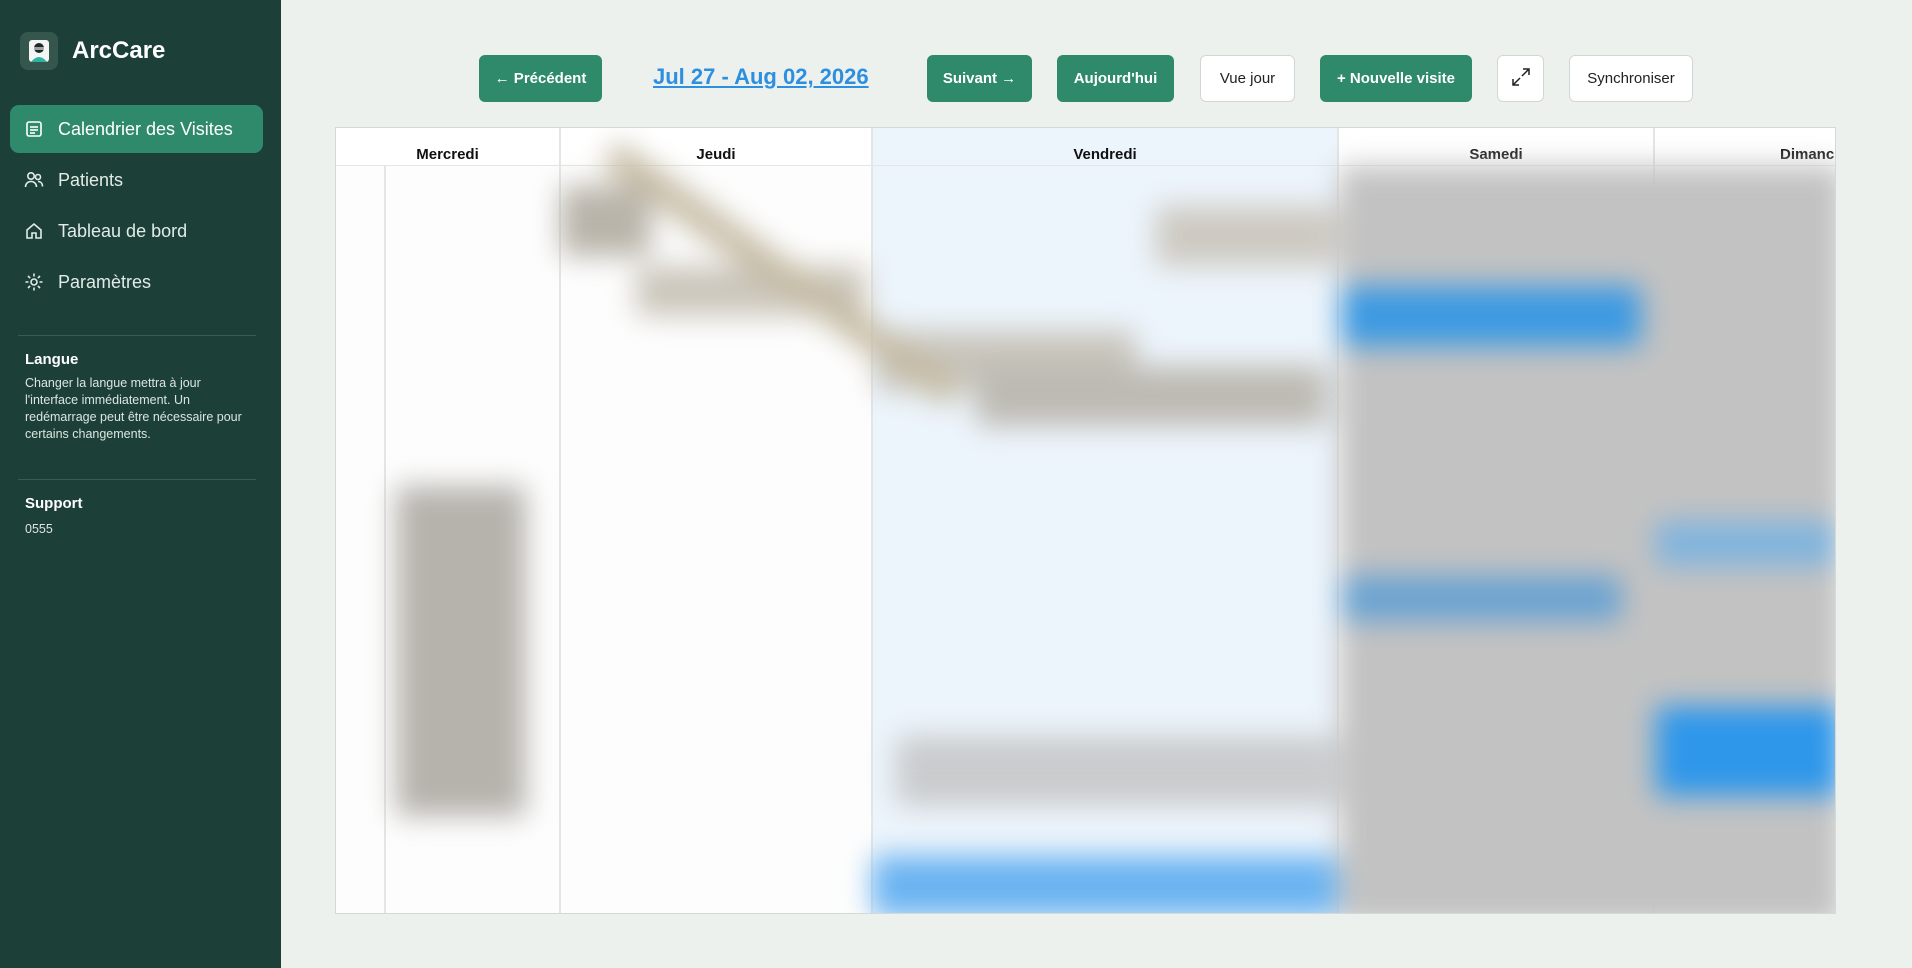 The height and width of the screenshot is (968, 1912). I want to click on expand-icon, so click(1521, 79).